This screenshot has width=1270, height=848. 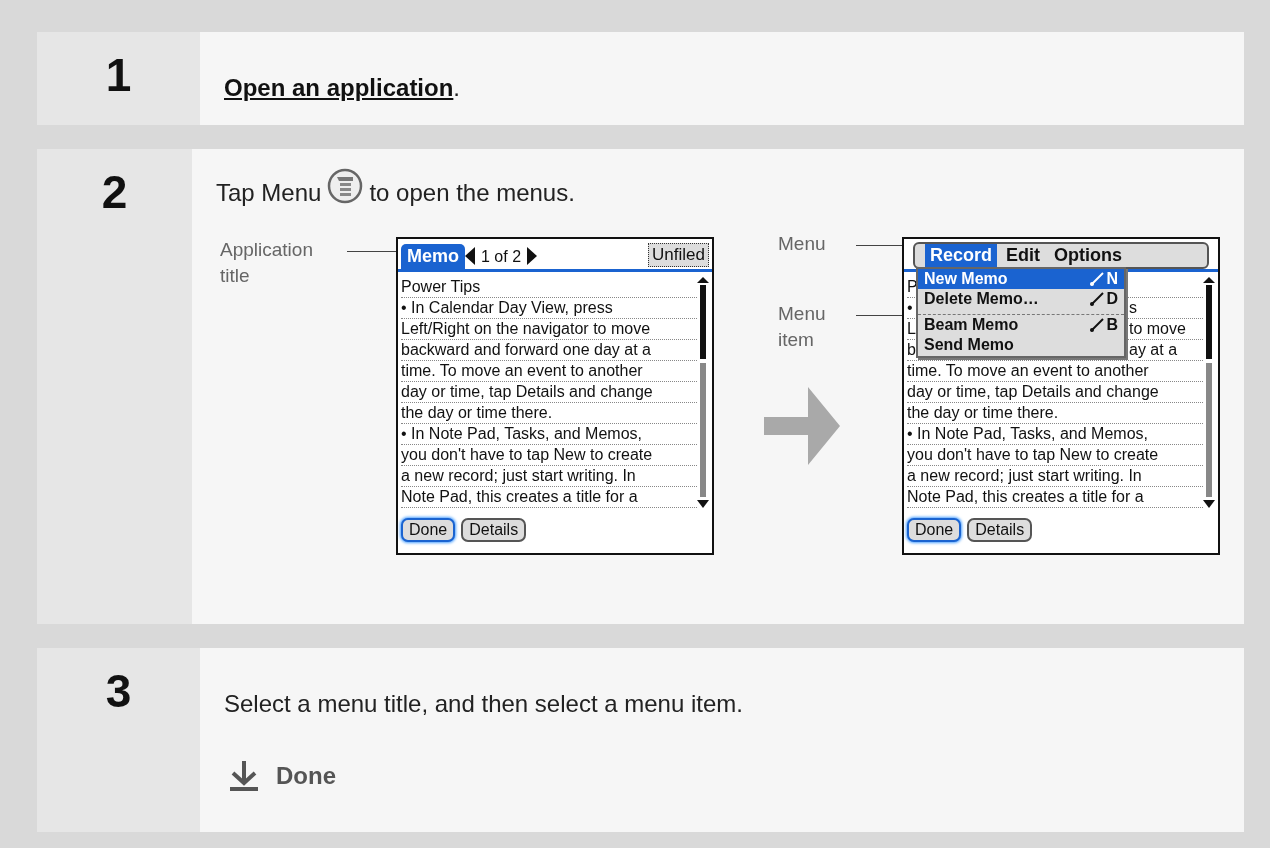 What do you see at coordinates (345, 186) in the screenshot?
I see `menu-icon` at bounding box center [345, 186].